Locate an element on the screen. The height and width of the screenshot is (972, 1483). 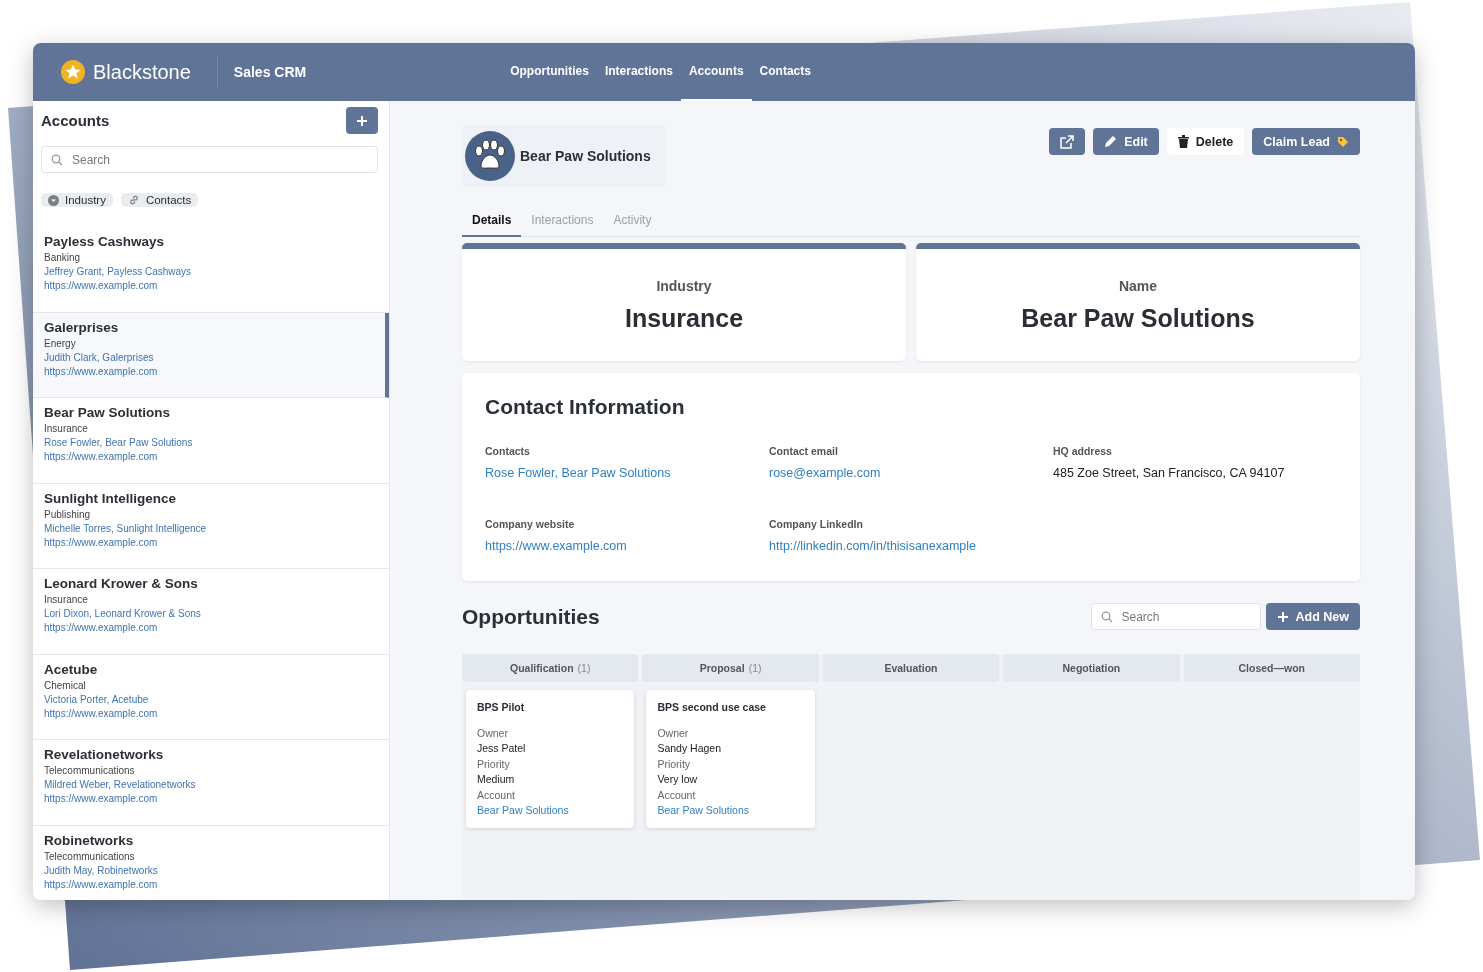
contact-link: Rose Fowler, Bear Paw Solutions is located at coordinates (118, 442).